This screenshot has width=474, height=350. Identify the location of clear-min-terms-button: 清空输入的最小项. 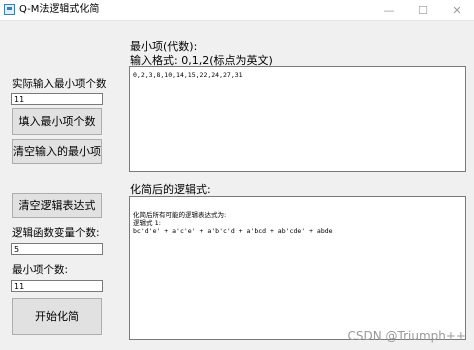
(57, 151).